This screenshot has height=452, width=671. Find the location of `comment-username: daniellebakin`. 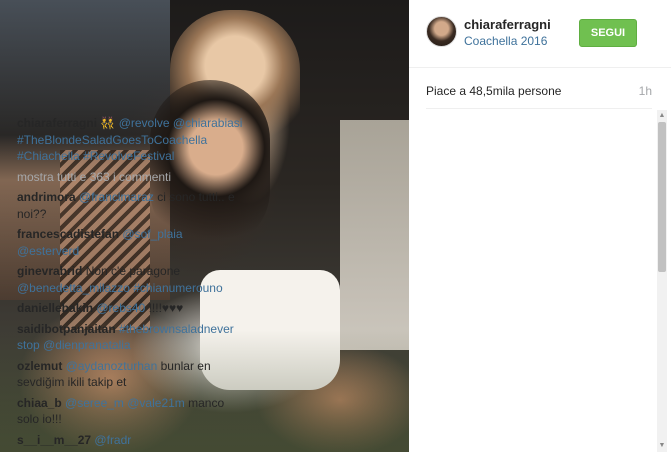

comment-username: daniellebakin is located at coordinates (55, 308).